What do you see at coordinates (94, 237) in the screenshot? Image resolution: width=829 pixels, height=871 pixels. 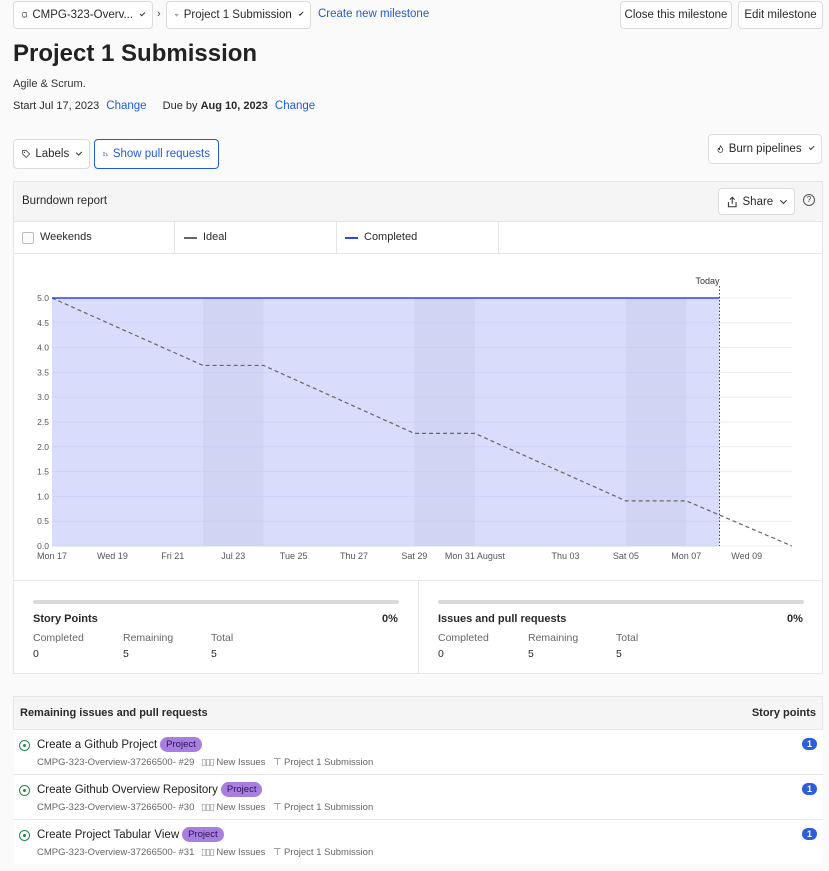 I see `legend-weekends: Weekends` at bounding box center [94, 237].